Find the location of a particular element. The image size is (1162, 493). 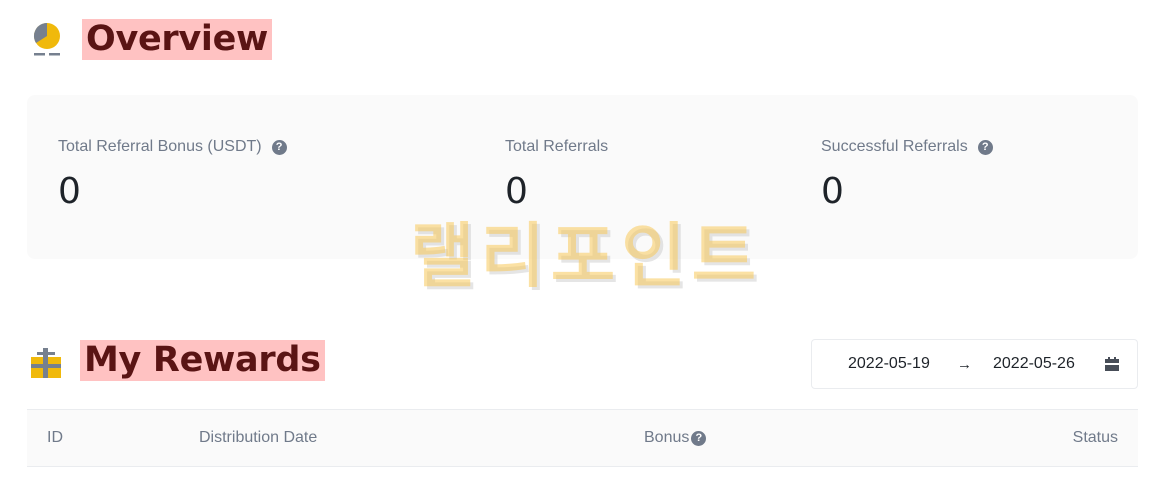

stat-successful-referrals: Successful Referrals ? 0 is located at coordinates (907, 173).